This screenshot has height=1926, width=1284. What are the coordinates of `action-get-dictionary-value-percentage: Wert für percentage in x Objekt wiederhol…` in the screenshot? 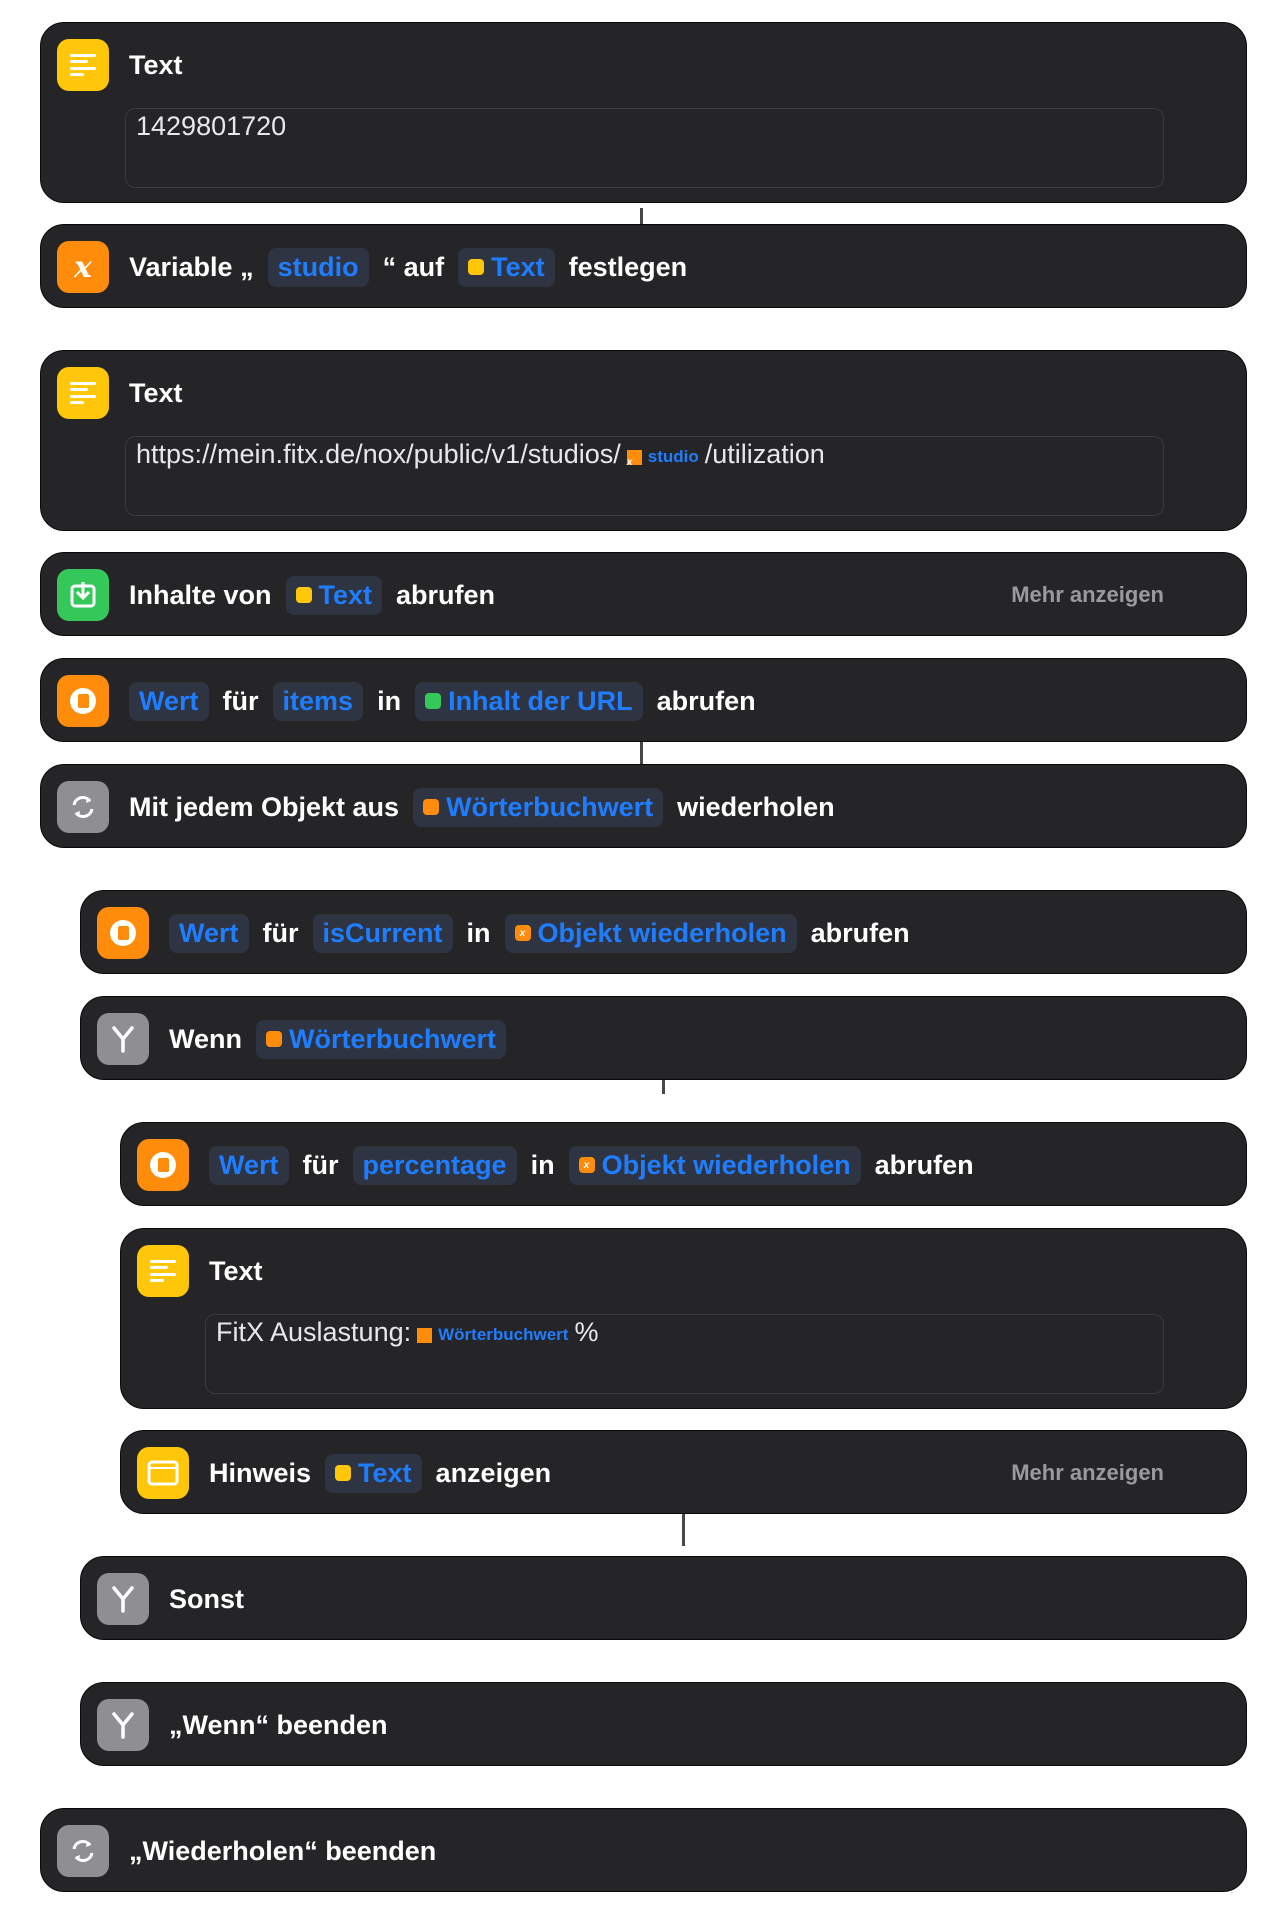 It's located at (683, 1164).